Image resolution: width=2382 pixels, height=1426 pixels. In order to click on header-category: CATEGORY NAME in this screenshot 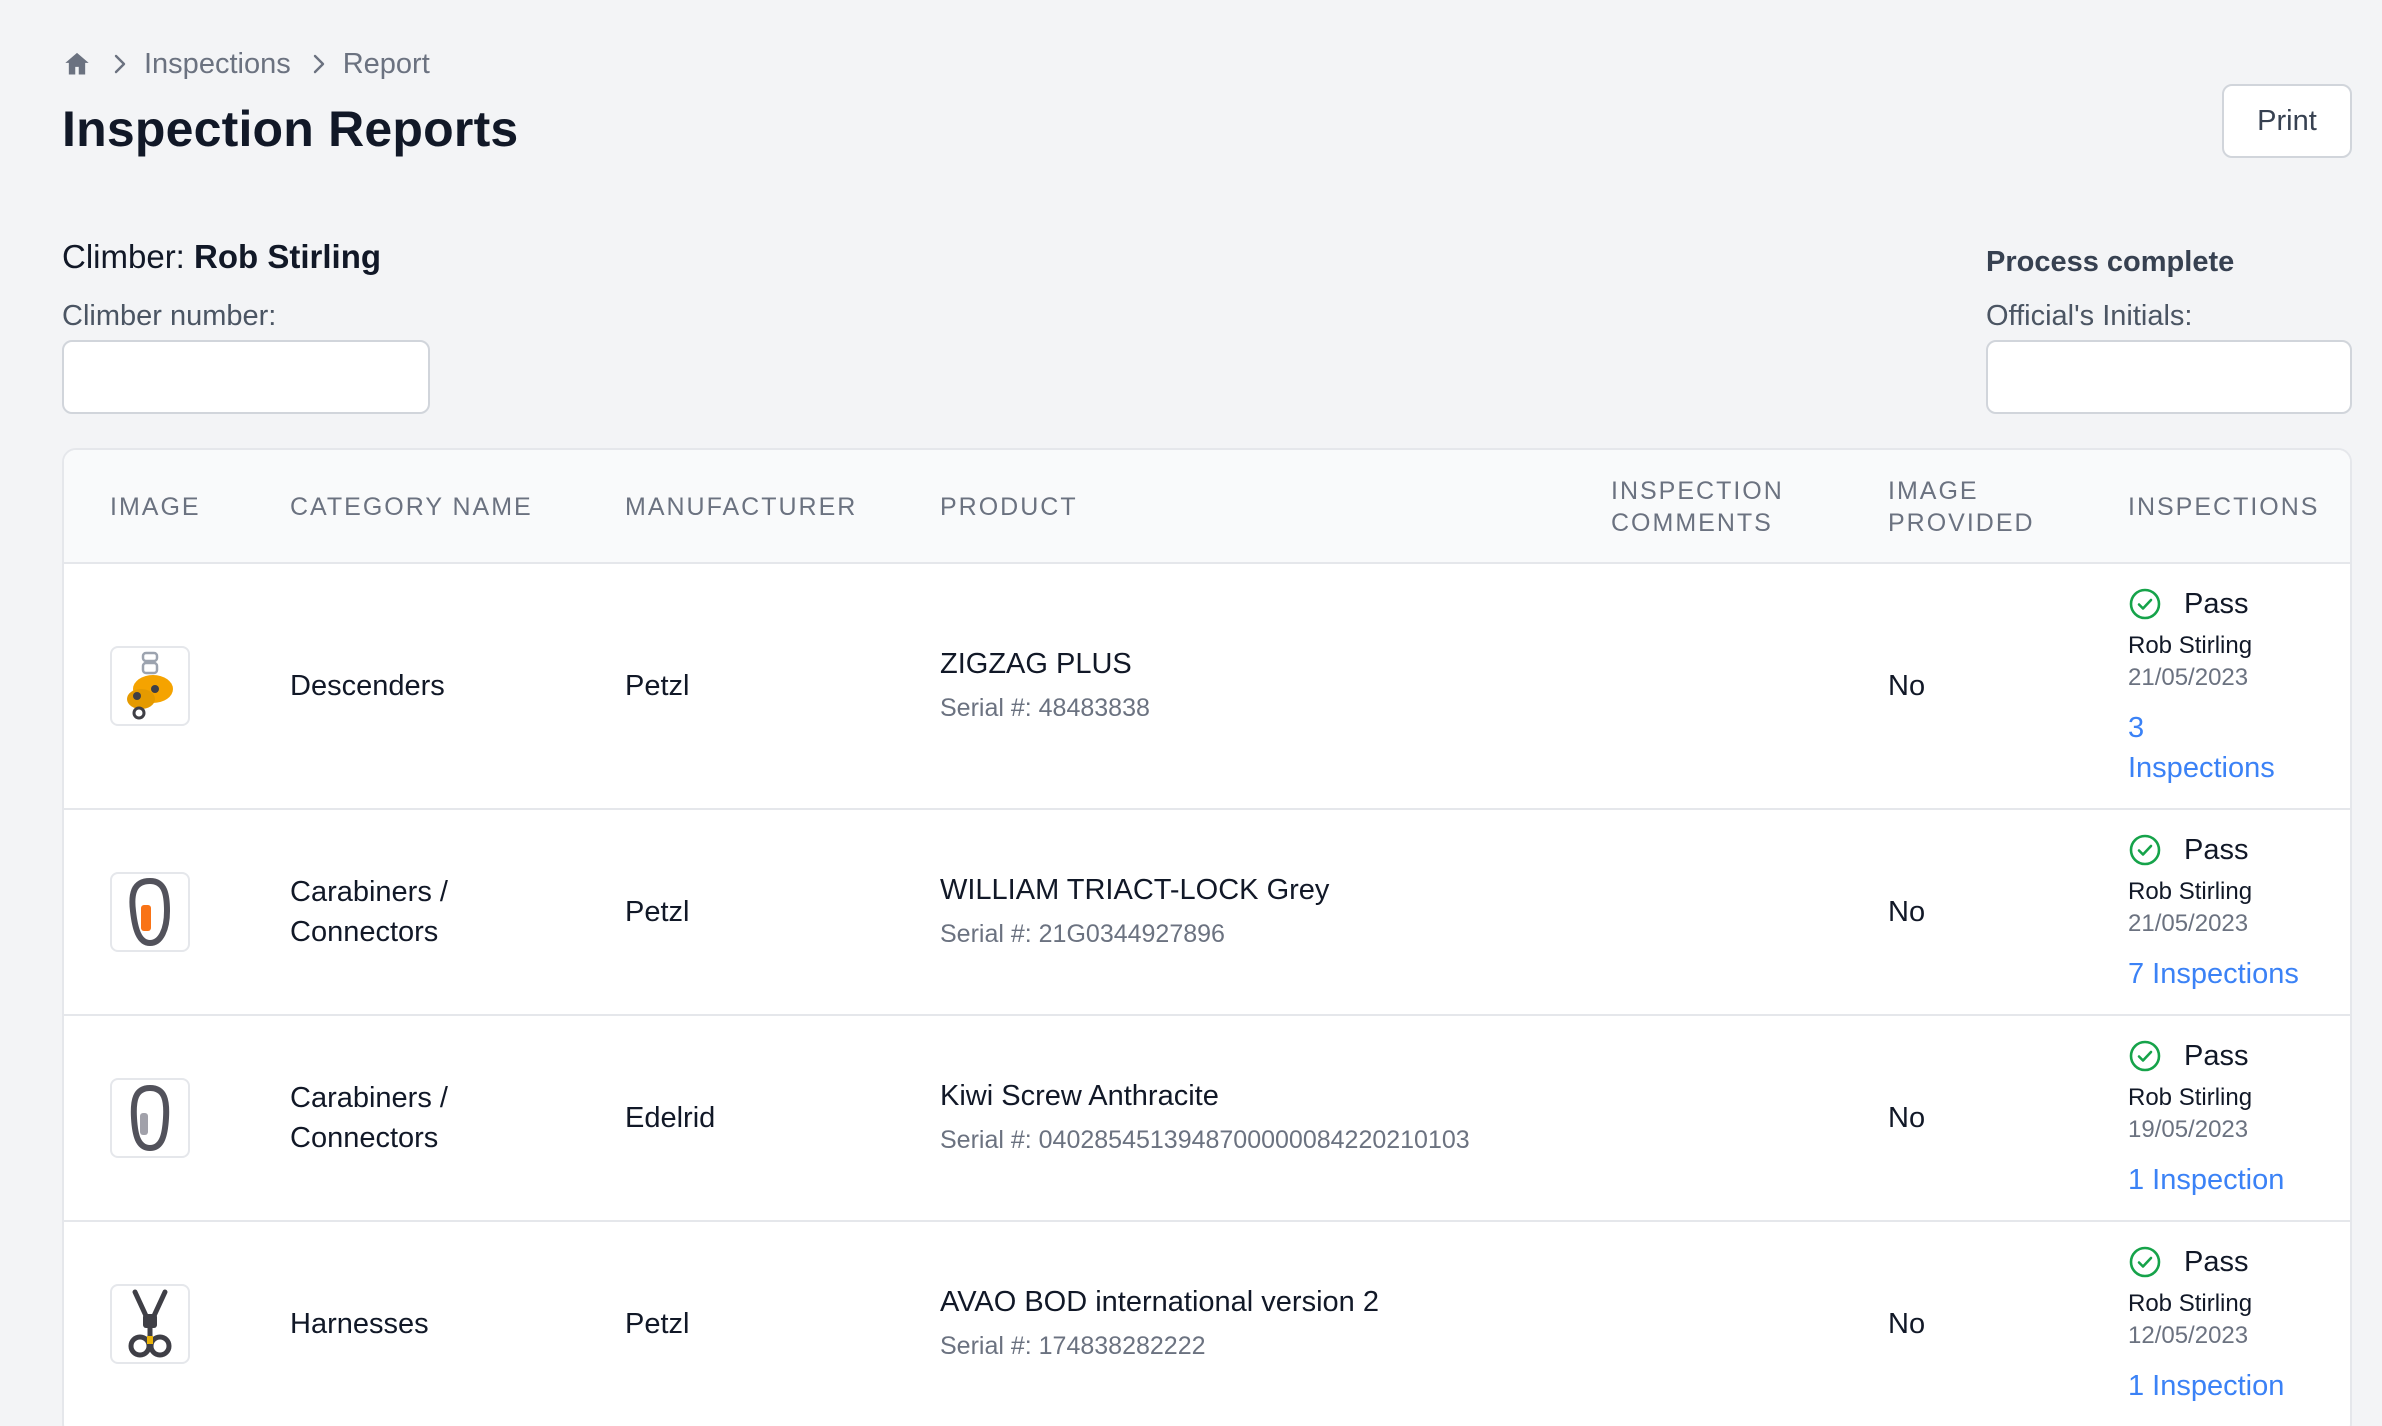, I will do `click(411, 507)`.